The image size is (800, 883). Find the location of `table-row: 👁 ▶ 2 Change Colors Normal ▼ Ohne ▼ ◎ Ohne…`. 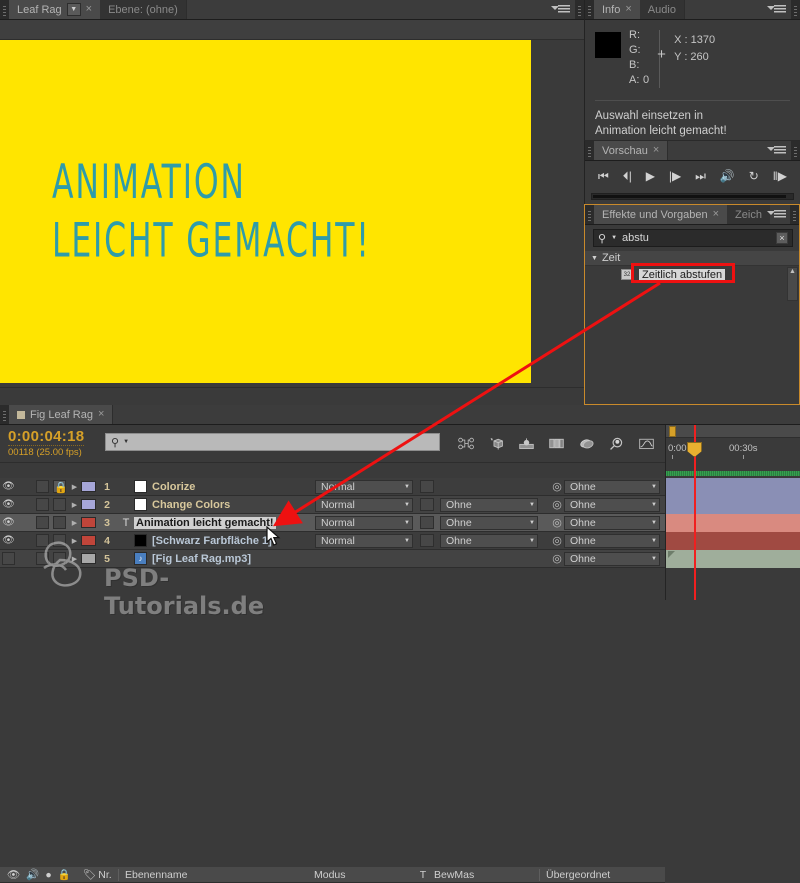

table-row: 👁 ▶ 2 Change Colors Normal ▼ Ohne ▼ ◎ Ohne… is located at coordinates (332, 505).